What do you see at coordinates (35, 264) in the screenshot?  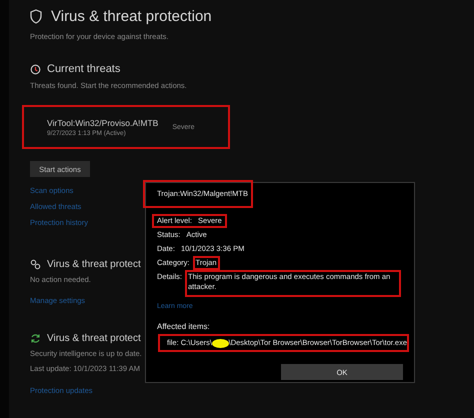 I see `settings-icon` at bounding box center [35, 264].